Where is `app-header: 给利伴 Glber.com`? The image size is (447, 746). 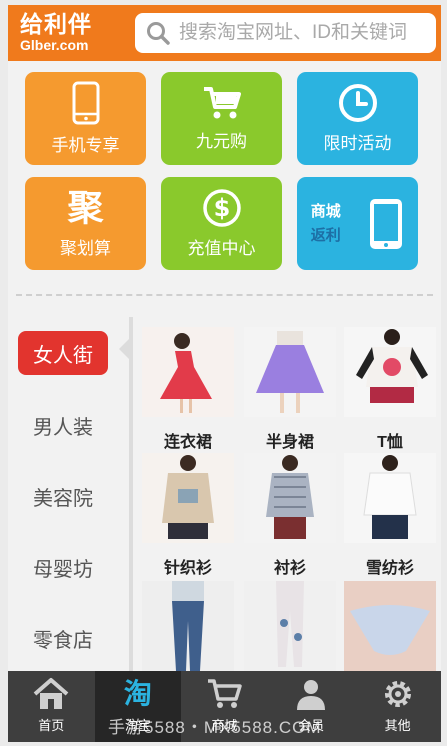 app-header: 给利伴 Glber.com is located at coordinates (224, 33).